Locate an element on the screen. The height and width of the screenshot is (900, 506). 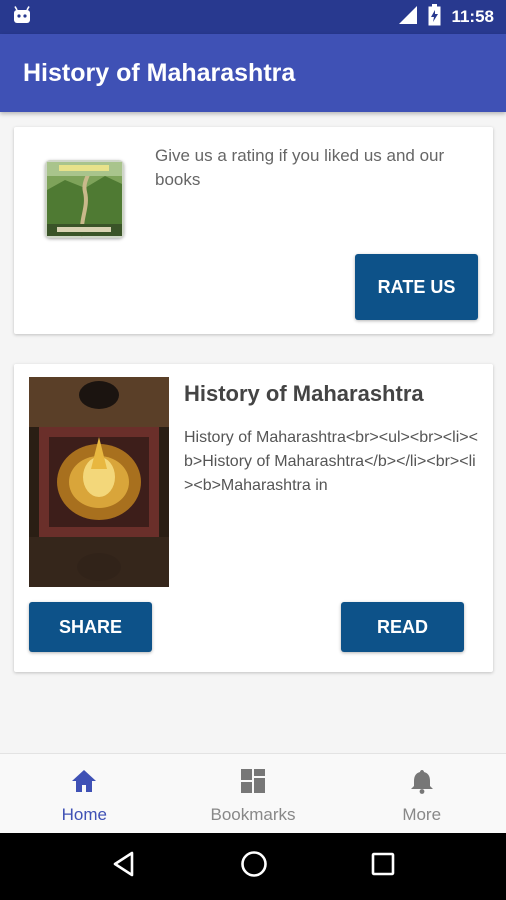
bottom-navigation: Home Bookmarks More is located at coordinates (253, 793).